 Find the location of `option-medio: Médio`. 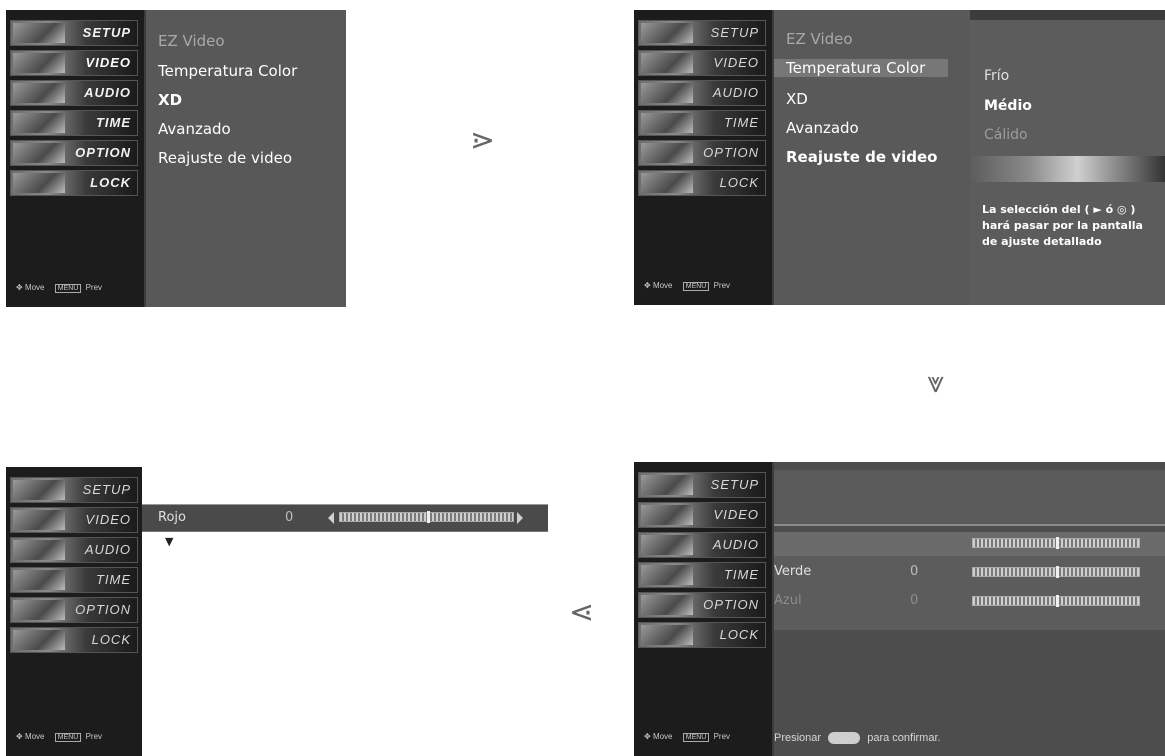

option-medio: Médio is located at coordinates (1008, 106).